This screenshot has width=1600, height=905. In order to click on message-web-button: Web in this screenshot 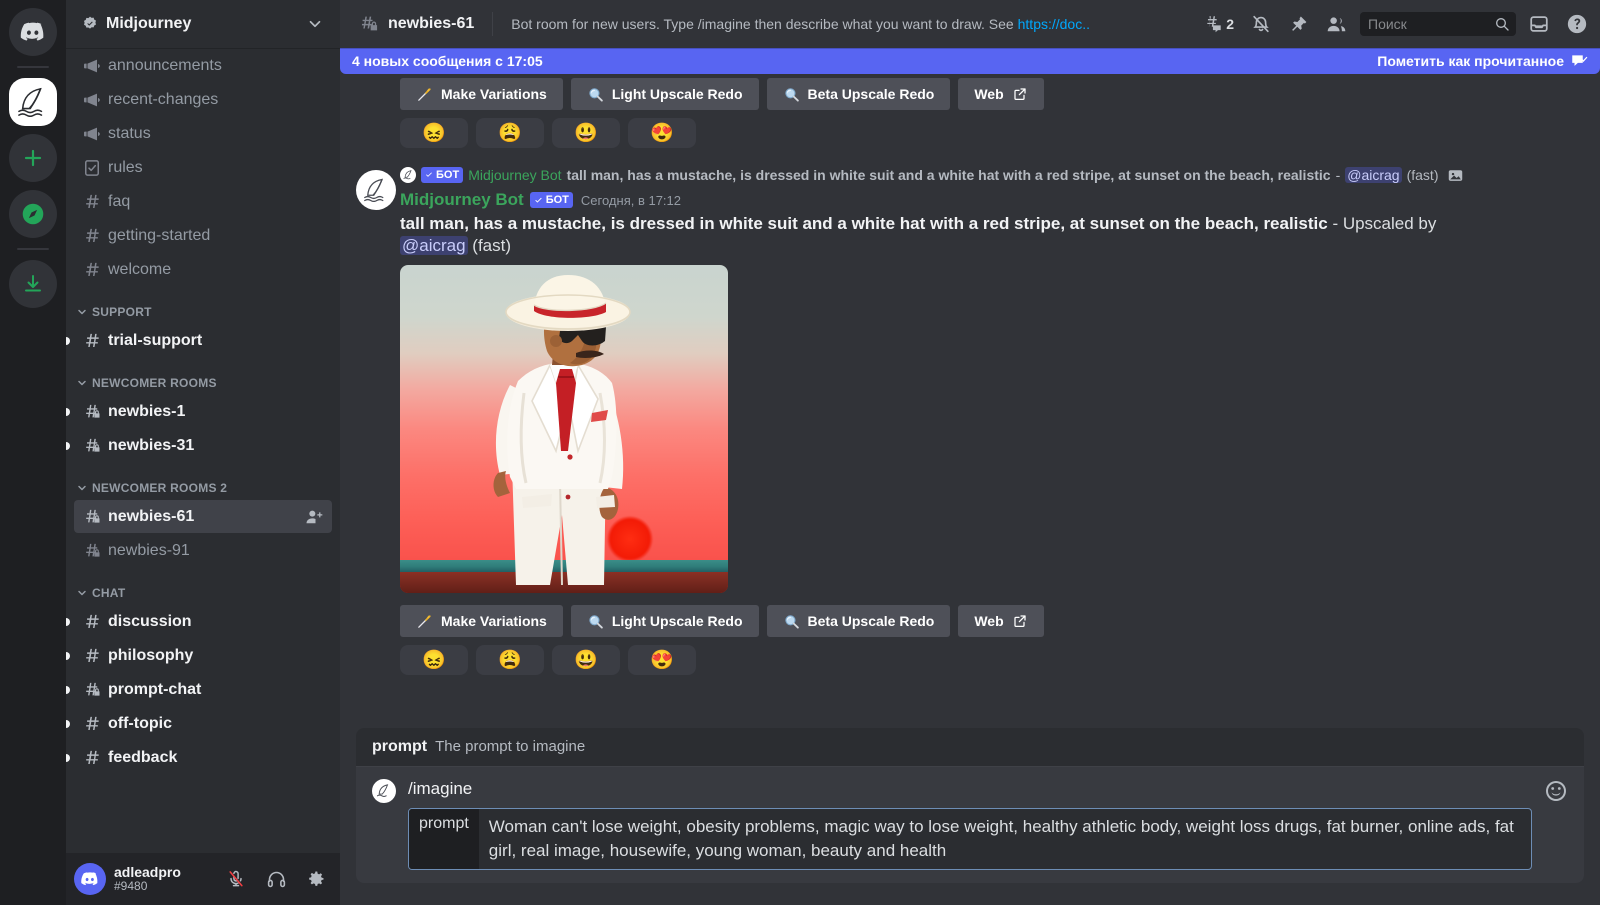, I will do `click(1001, 621)`.